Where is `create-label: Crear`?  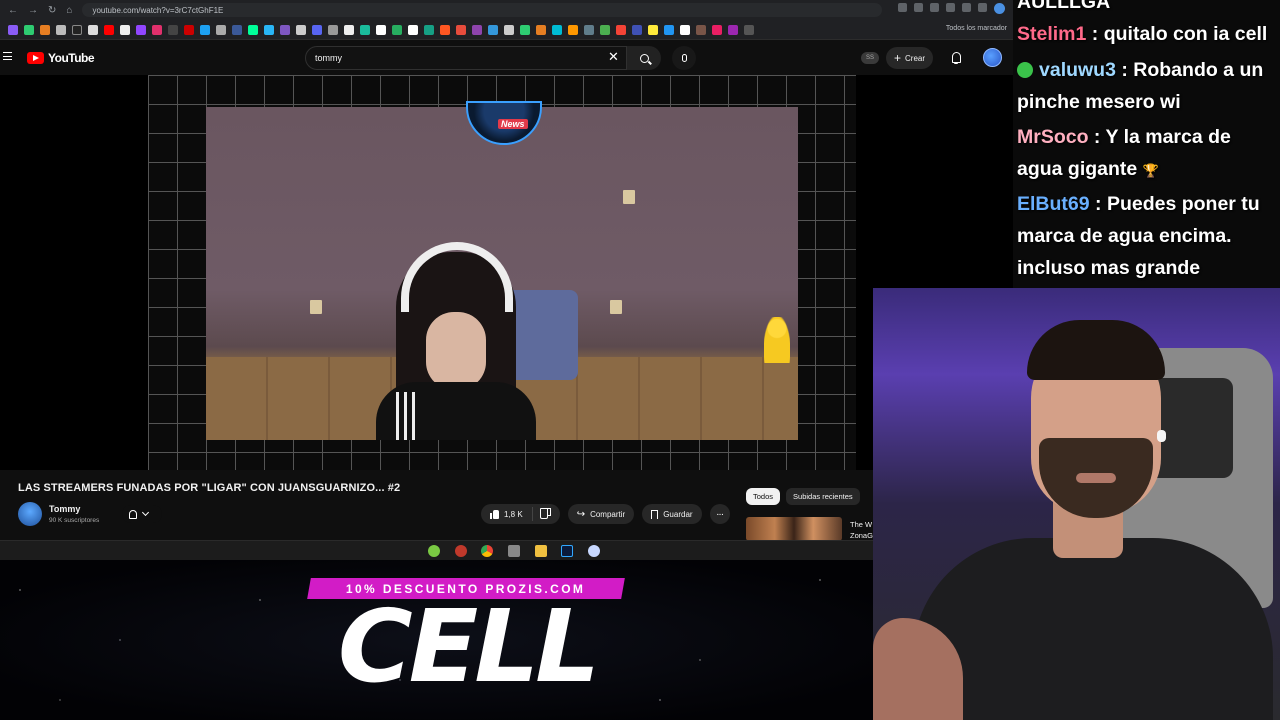
create-label: Crear is located at coordinates (915, 58).